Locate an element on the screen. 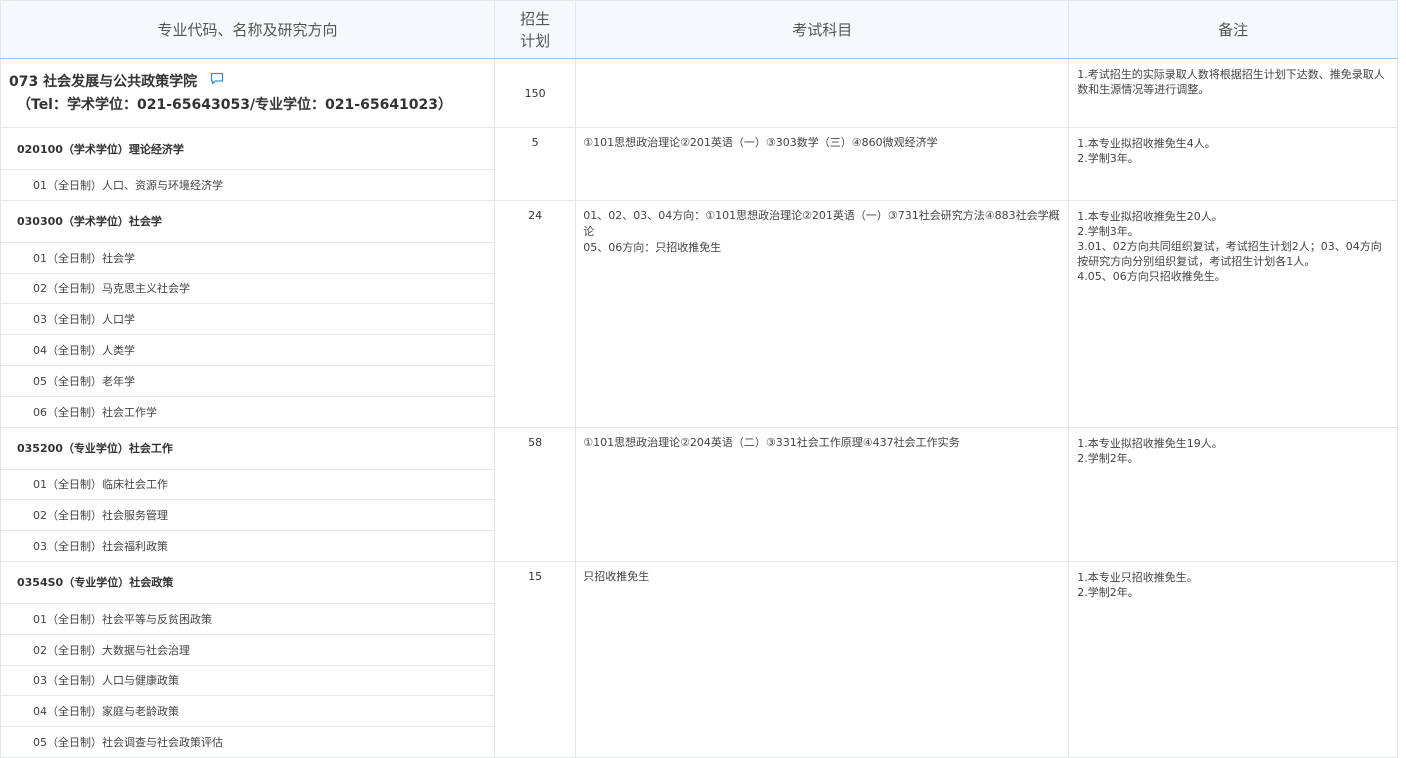 This screenshot has height=758, width=1406. school-plan: 150 is located at coordinates (535, 93).